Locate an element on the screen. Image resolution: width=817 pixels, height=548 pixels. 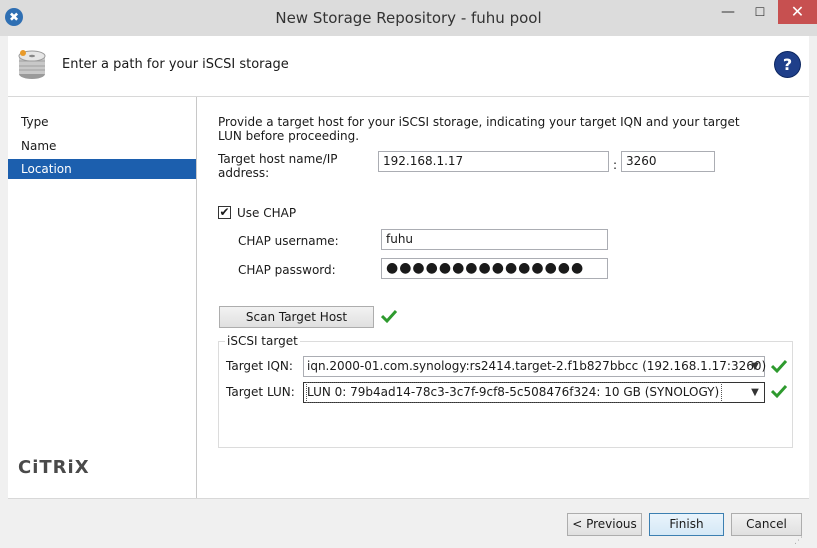
target-host-label-line1: Target host name/IP is located at coordinates (278, 159).